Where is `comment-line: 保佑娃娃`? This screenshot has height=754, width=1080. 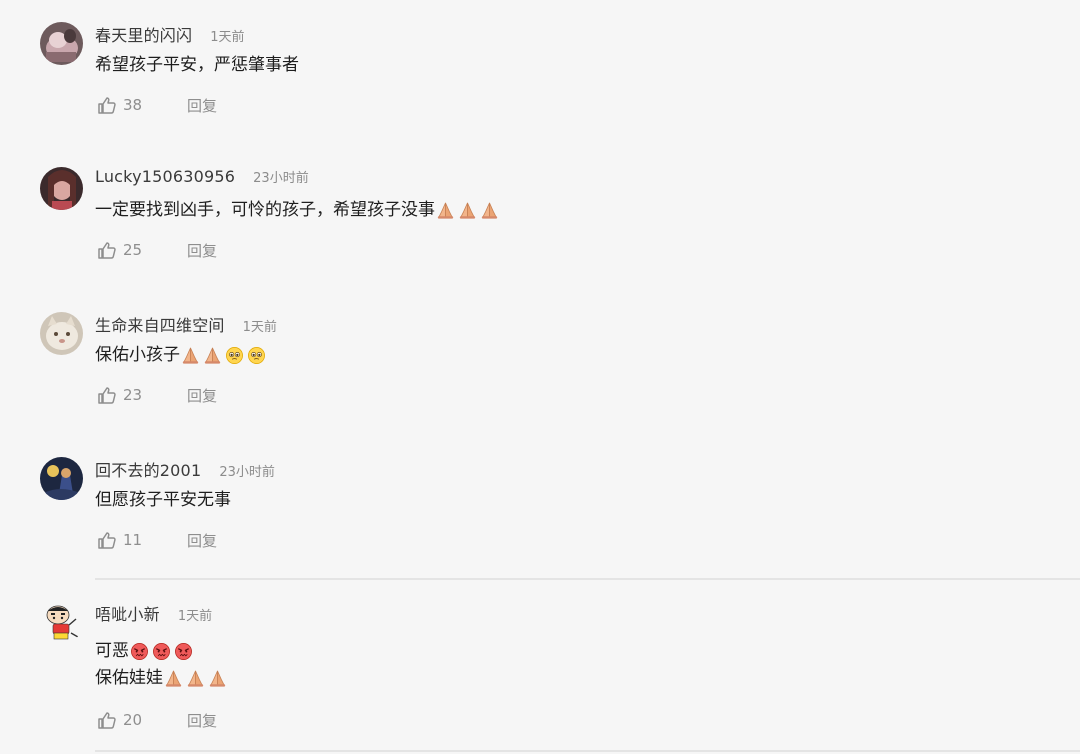 comment-line: 保佑娃娃 is located at coordinates (162, 678).